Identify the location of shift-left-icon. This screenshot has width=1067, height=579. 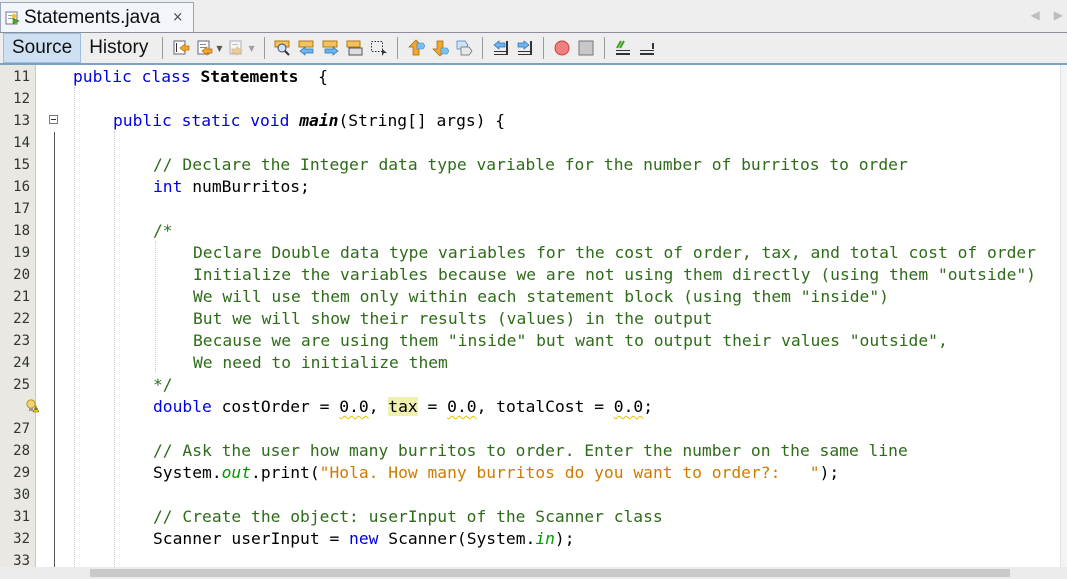
(501, 48).